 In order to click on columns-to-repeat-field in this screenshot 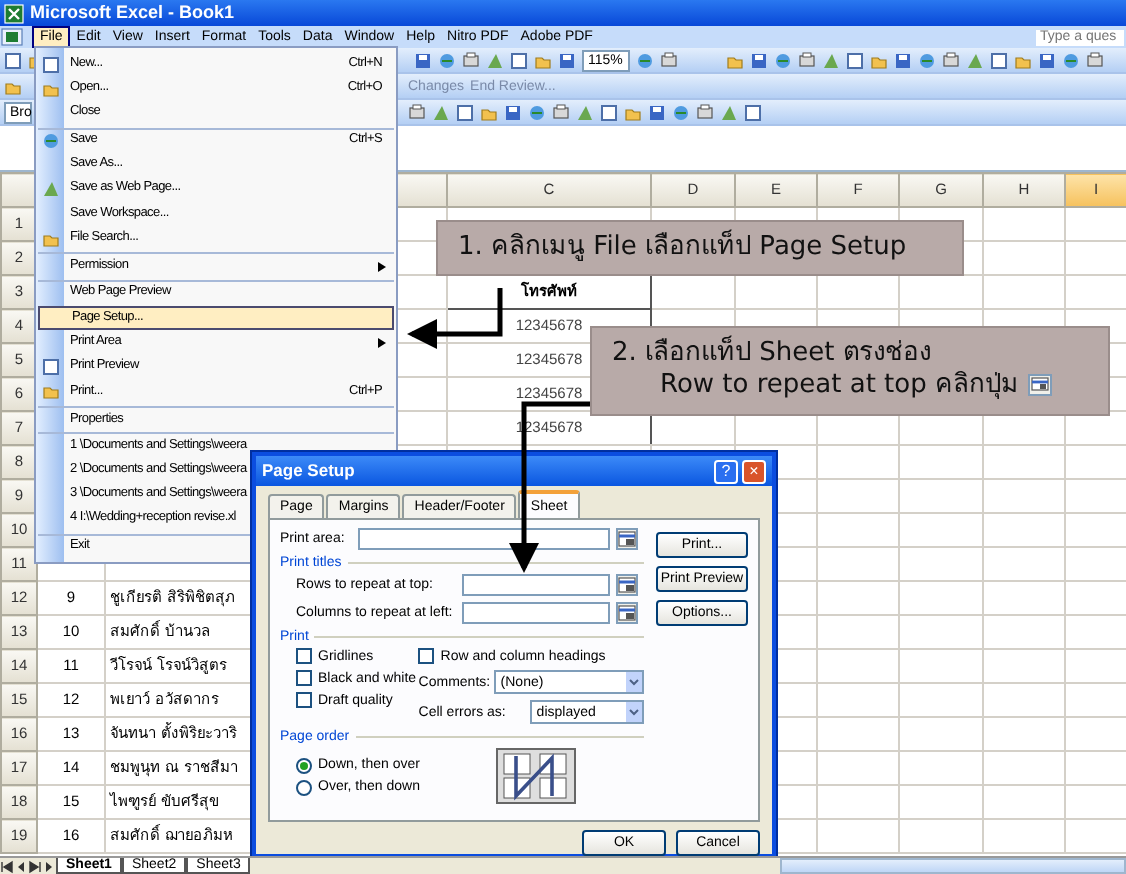, I will do `click(536, 613)`.